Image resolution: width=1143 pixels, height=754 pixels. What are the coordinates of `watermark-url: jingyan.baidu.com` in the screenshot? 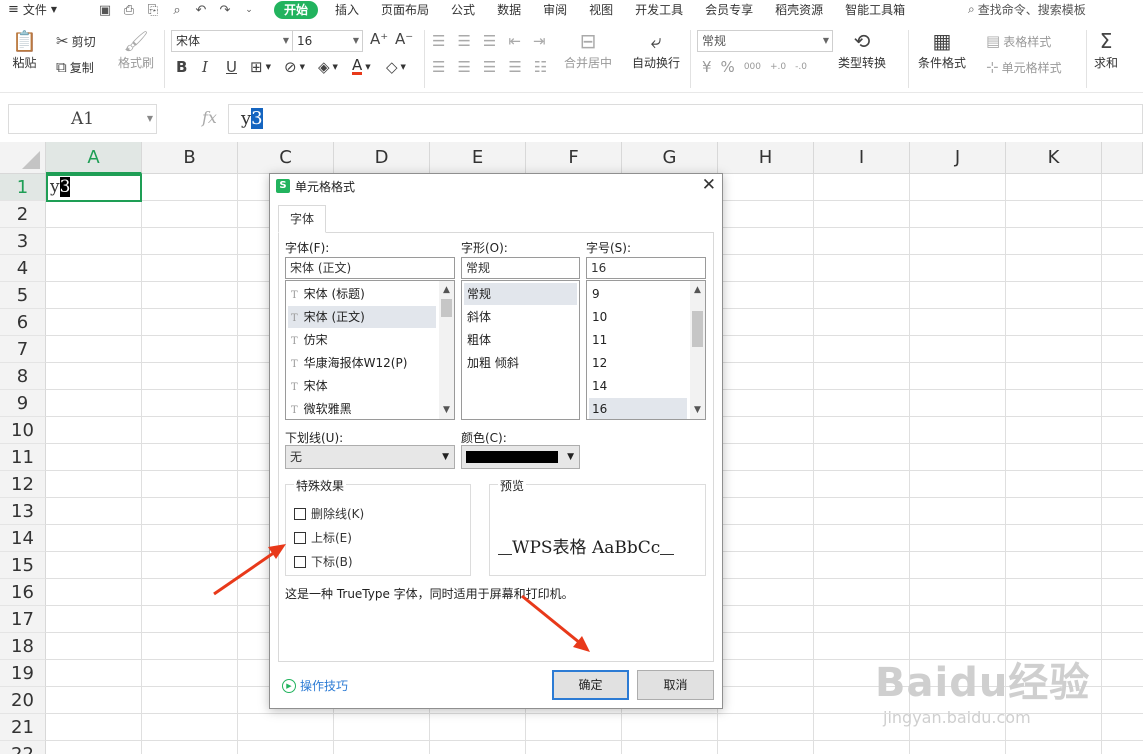 It's located at (957, 717).